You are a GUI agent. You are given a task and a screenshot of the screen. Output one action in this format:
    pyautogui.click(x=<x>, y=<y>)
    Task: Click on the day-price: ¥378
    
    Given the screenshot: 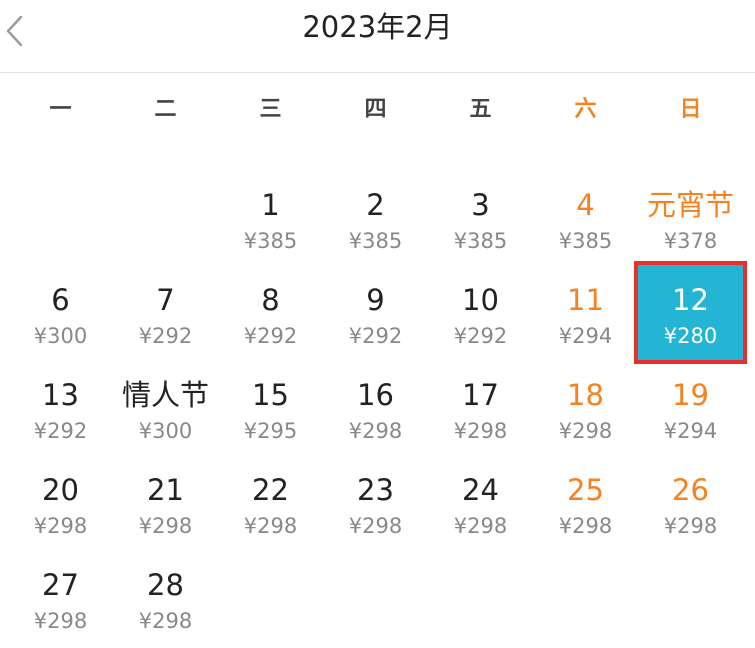 What is the action you would take?
    pyautogui.click(x=690, y=241)
    